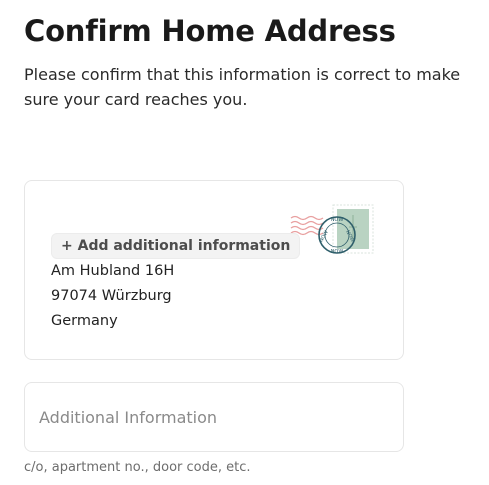 The width and height of the screenshot is (489, 485). Describe the element at coordinates (307, 225) in the screenshot. I see `airmail-lines` at that location.